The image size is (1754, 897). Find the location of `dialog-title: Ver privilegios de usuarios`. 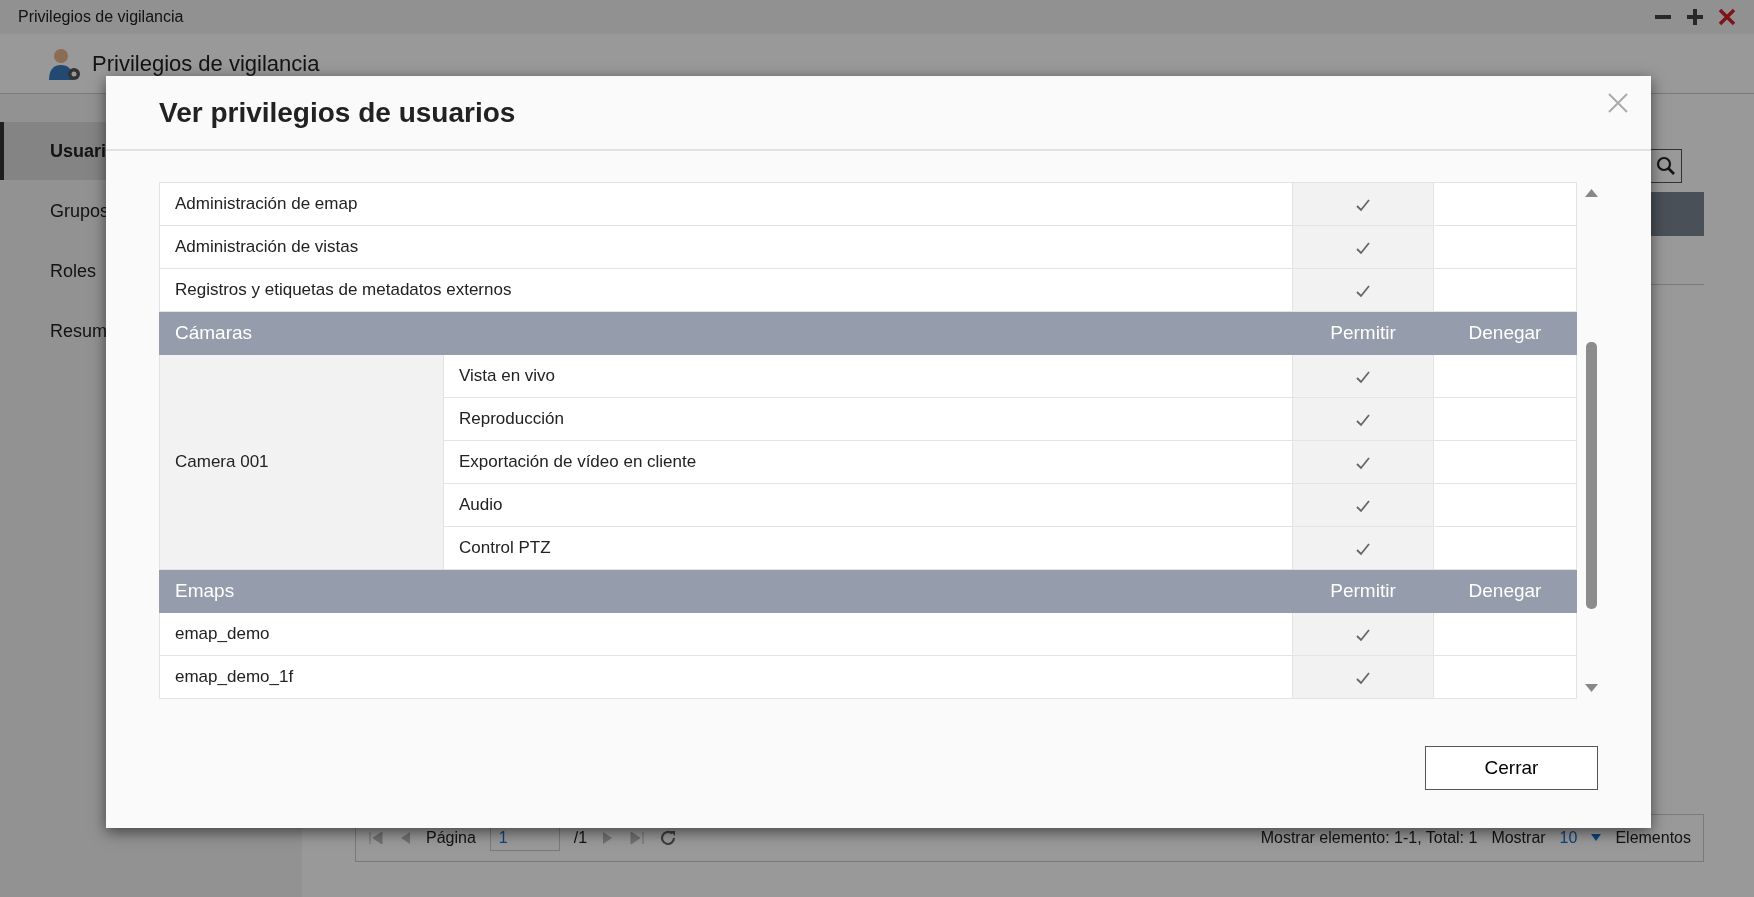

dialog-title: Ver privilegios de usuarios is located at coordinates (337, 112).